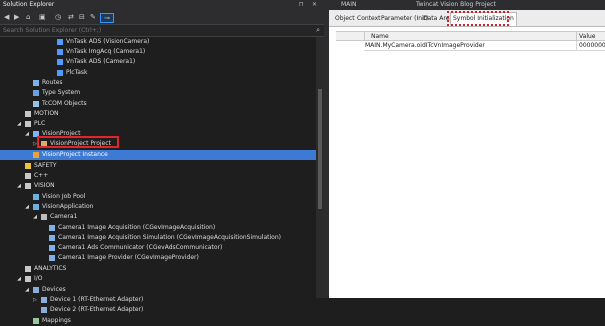  Describe the element at coordinates (158, 186) in the screenshot. I see `tree-item: ◢ VISION` at that location.